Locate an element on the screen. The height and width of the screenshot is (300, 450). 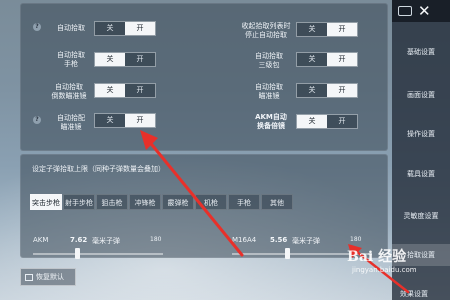
watermark-logo: Bai 经验 is located at coordinates (377, 257).